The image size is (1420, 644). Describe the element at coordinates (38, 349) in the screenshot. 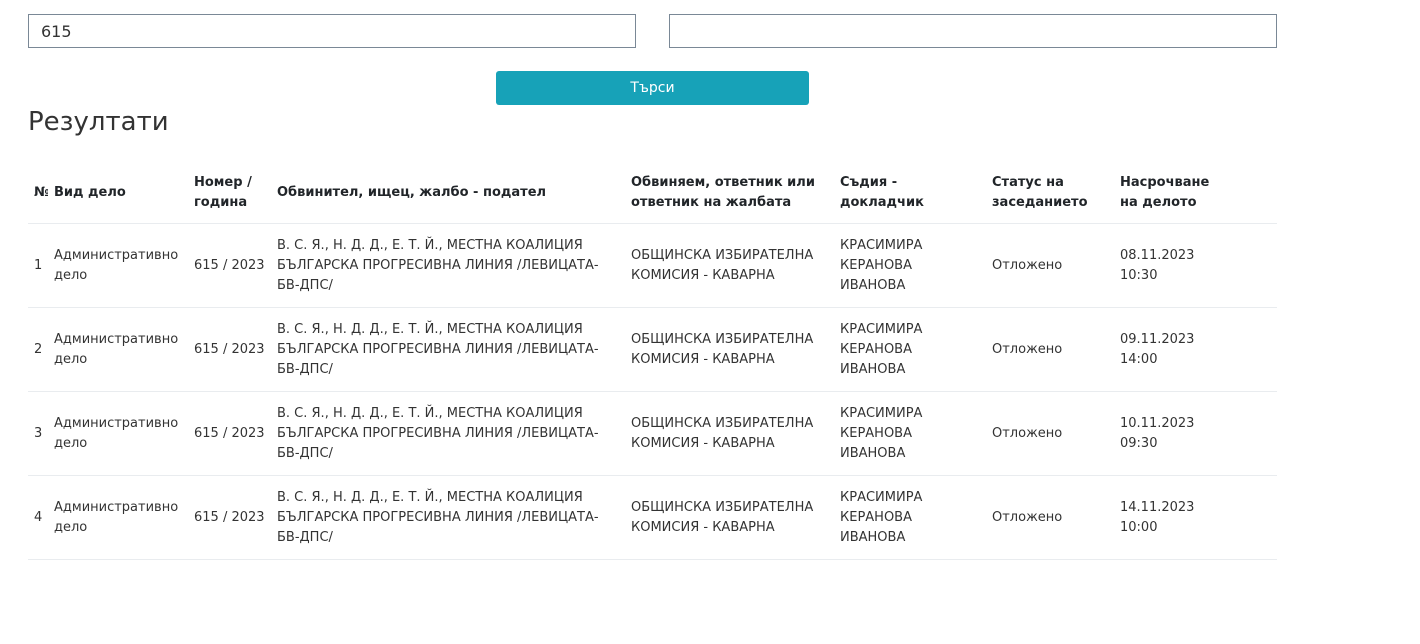

I see `row-number: 2` at that location.